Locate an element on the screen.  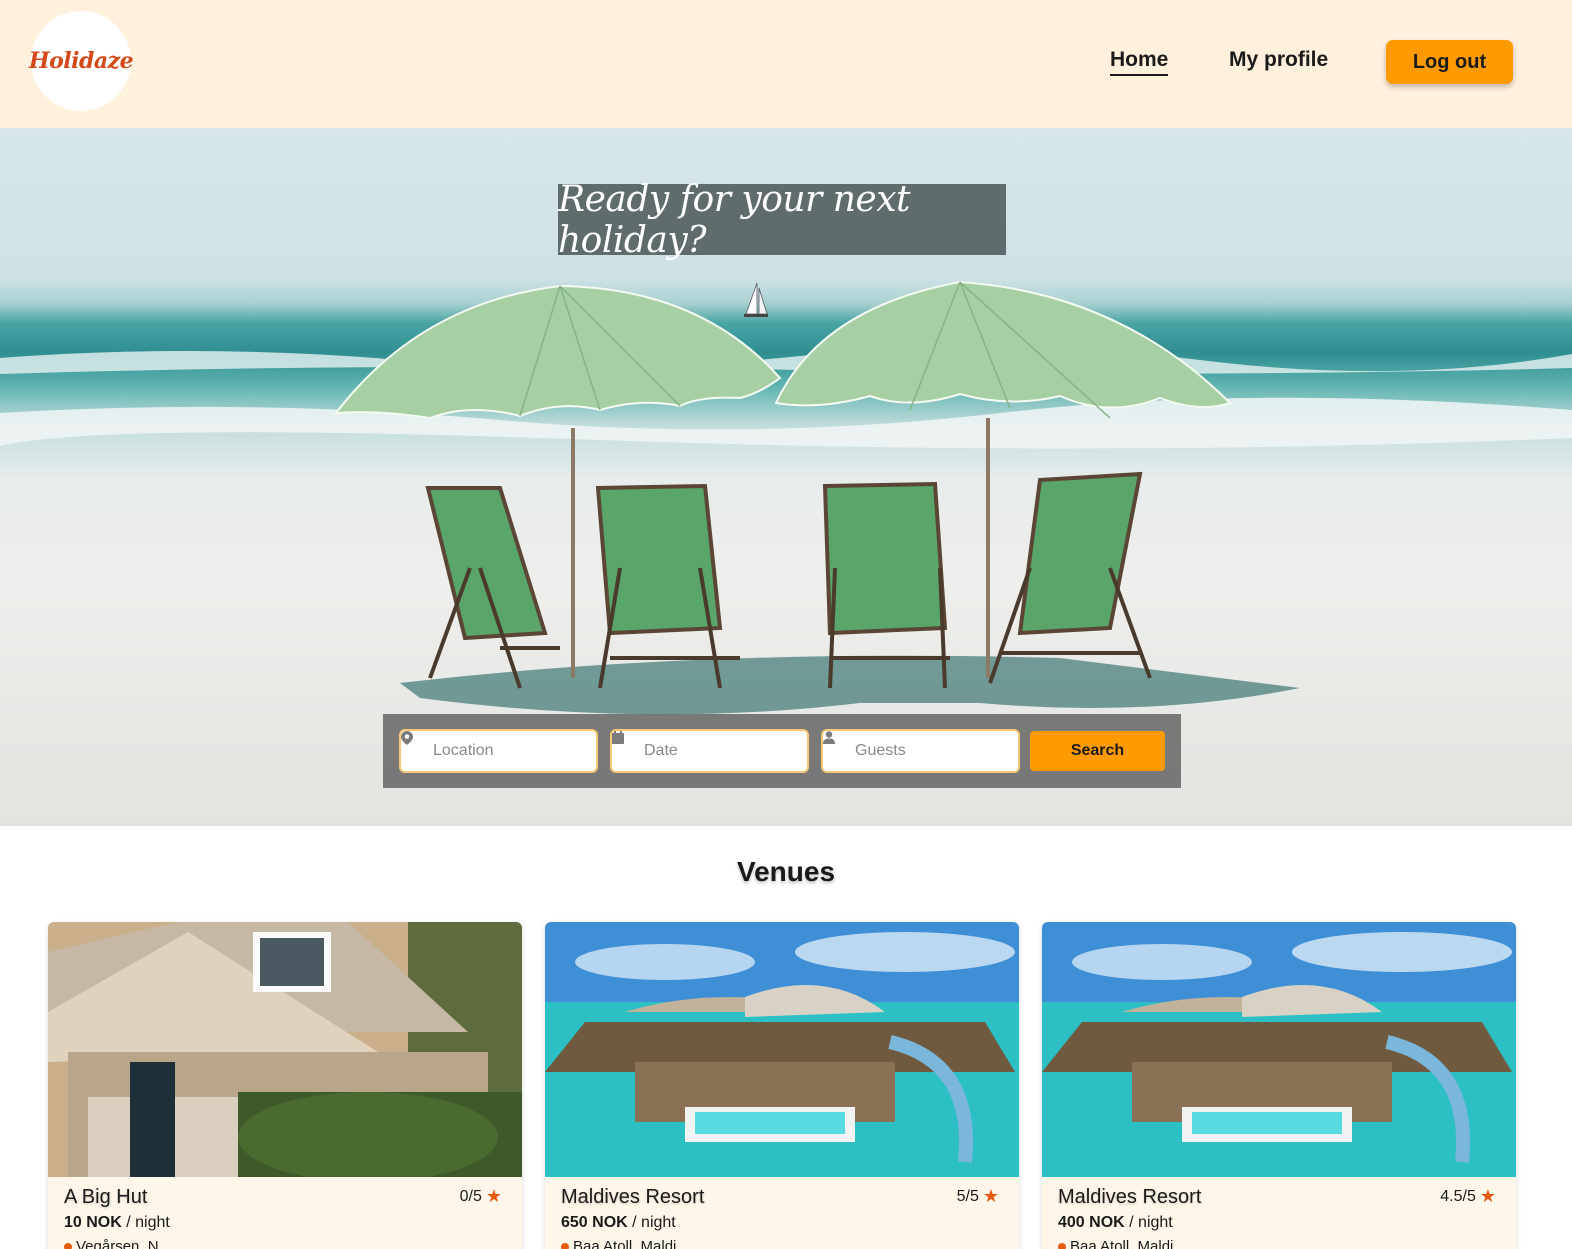
date-field is located at coordinates (709, 751).